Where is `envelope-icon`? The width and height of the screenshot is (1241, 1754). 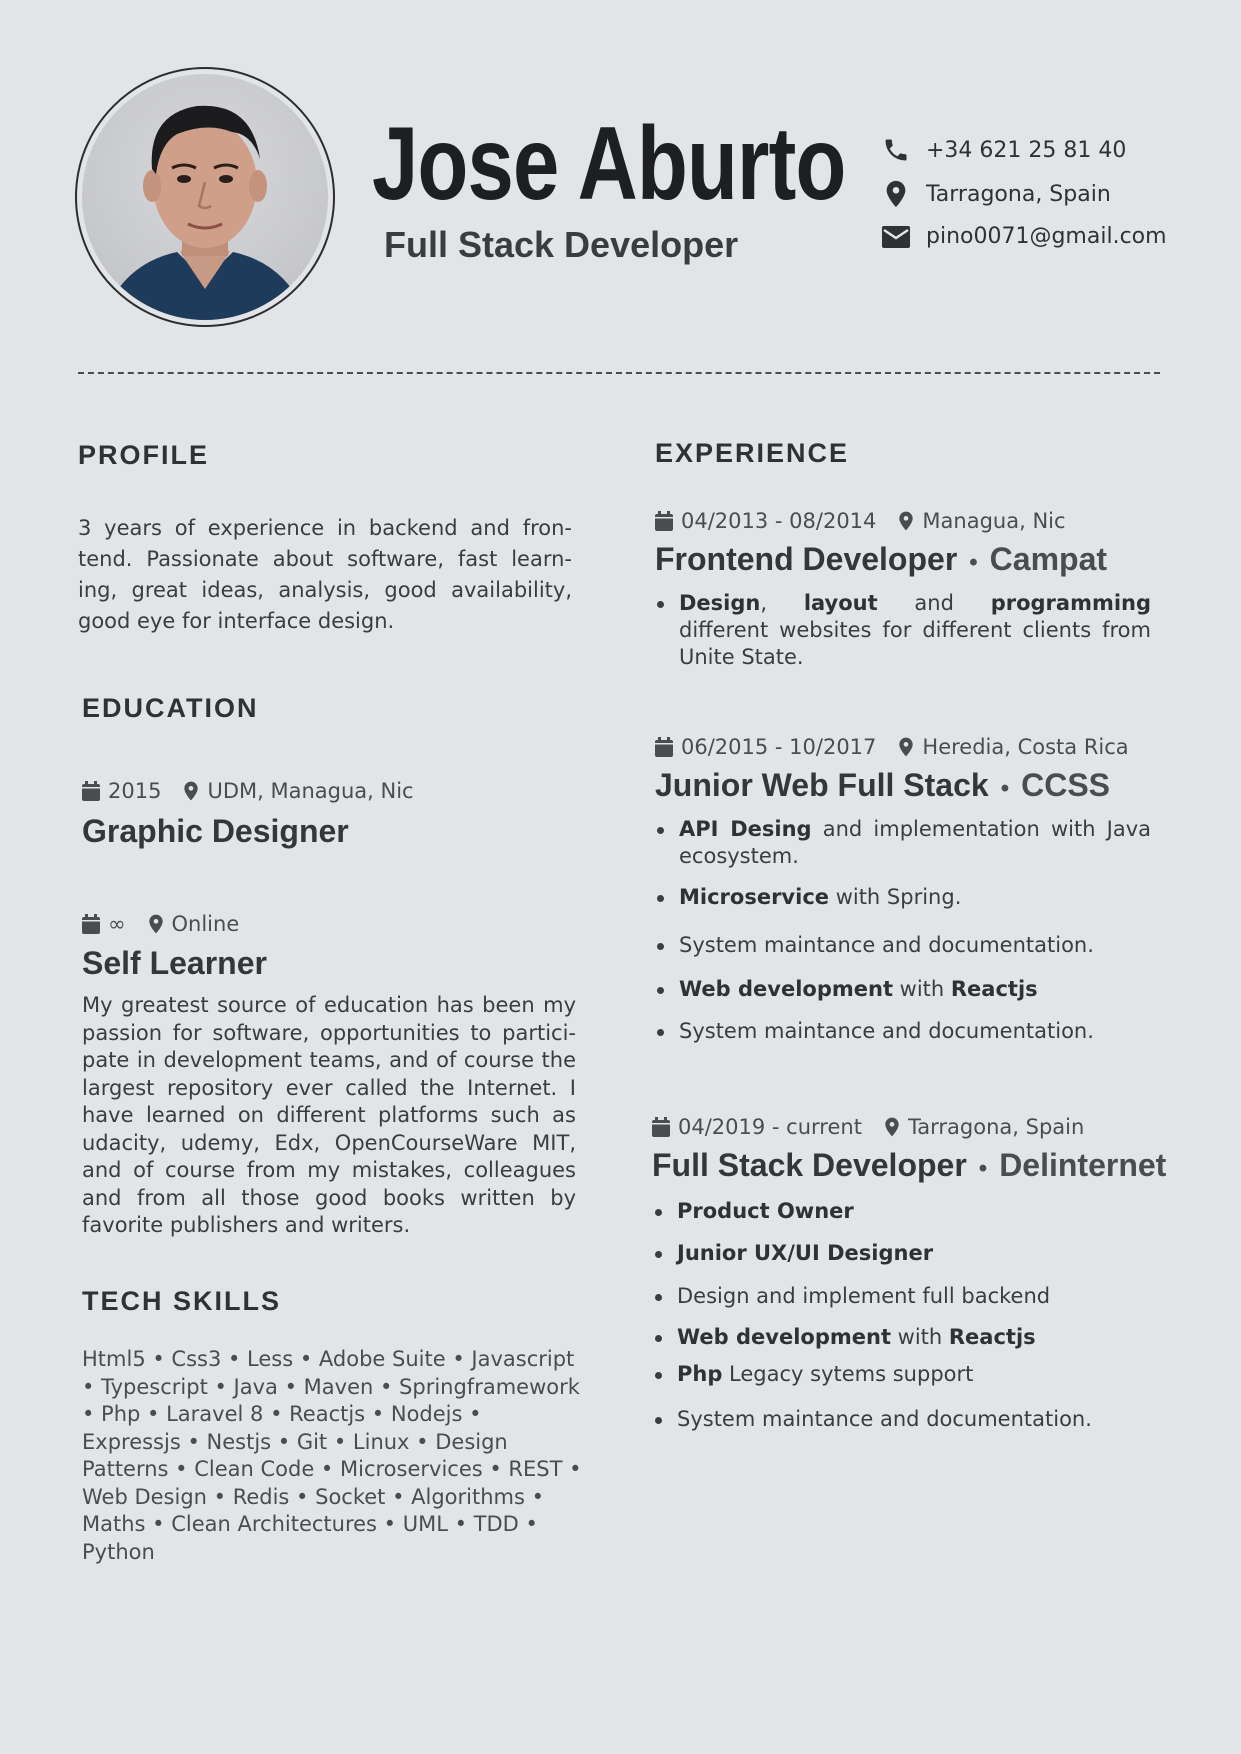
envelope-icon is located at coordinates (896, 237).